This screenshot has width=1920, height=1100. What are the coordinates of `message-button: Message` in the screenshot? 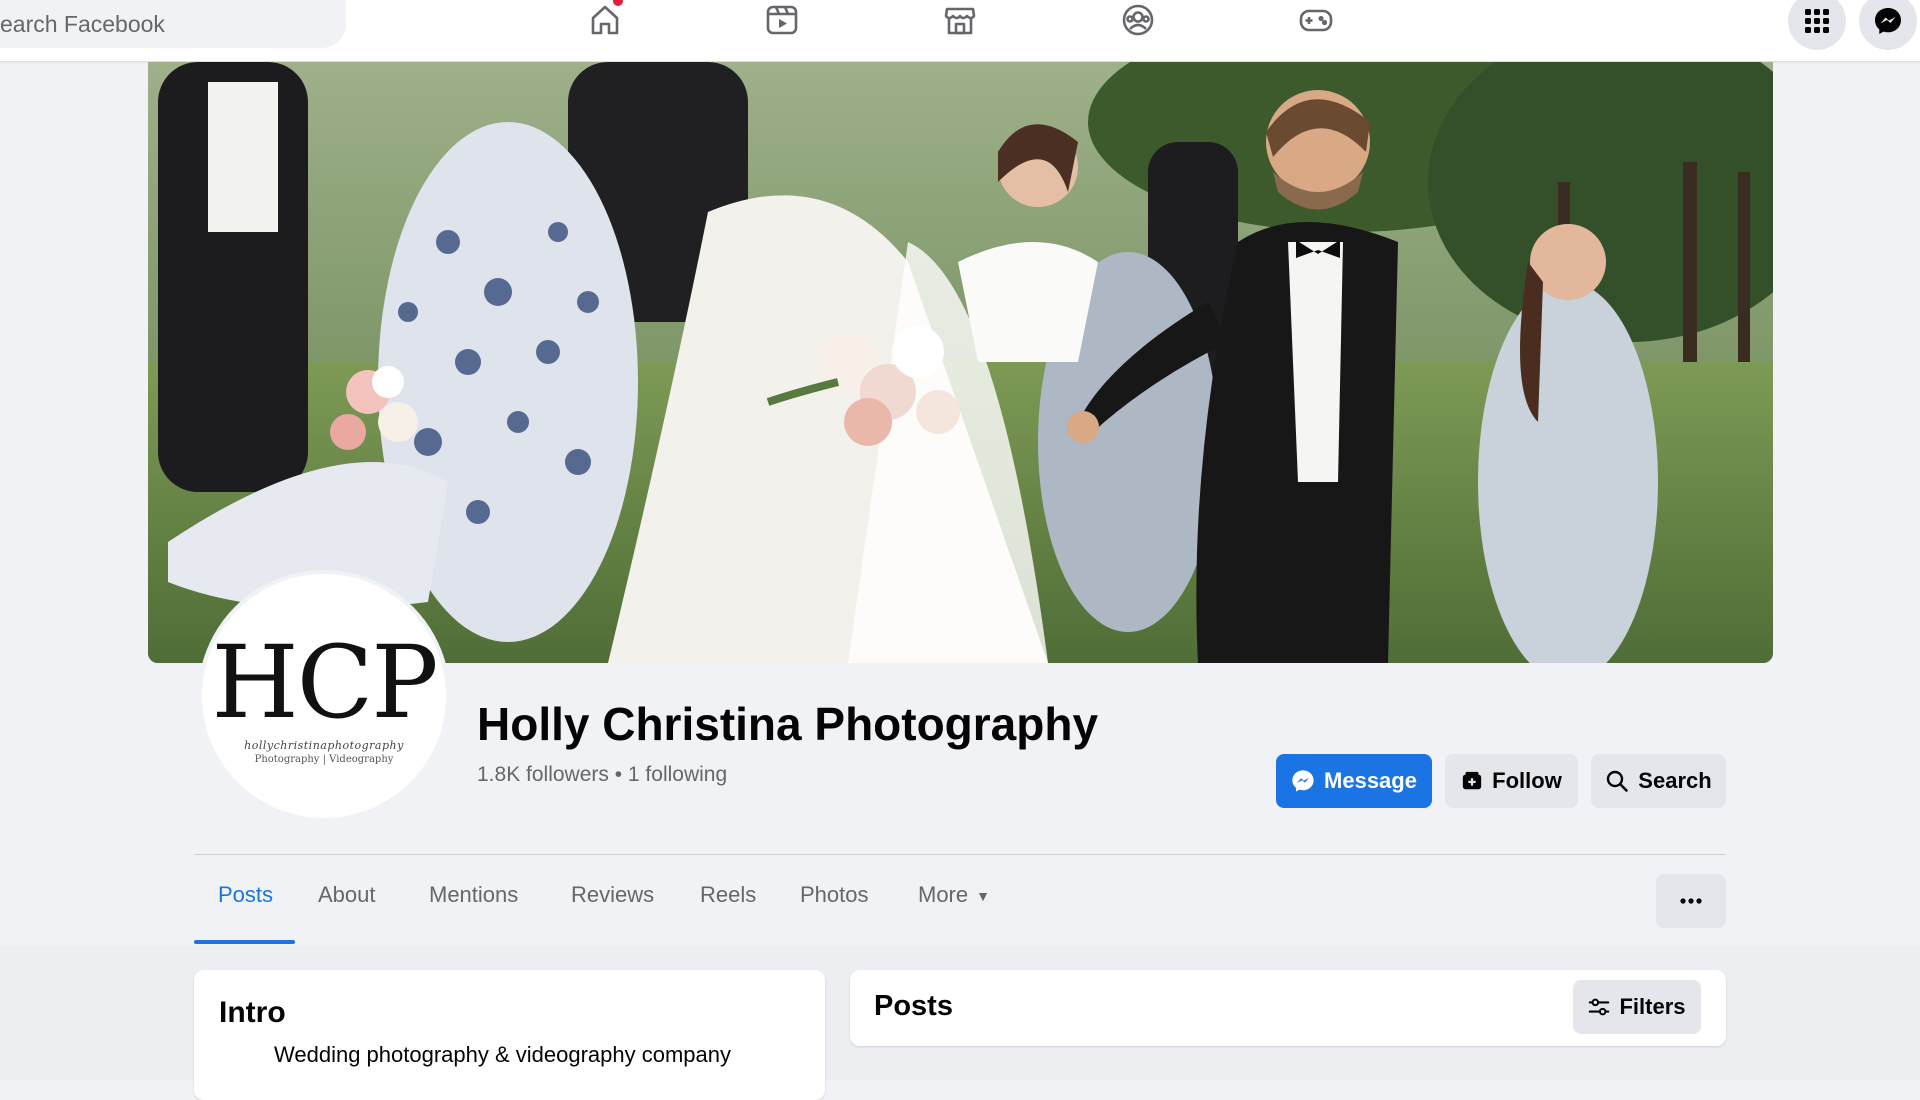 It's located at (1354, 781).